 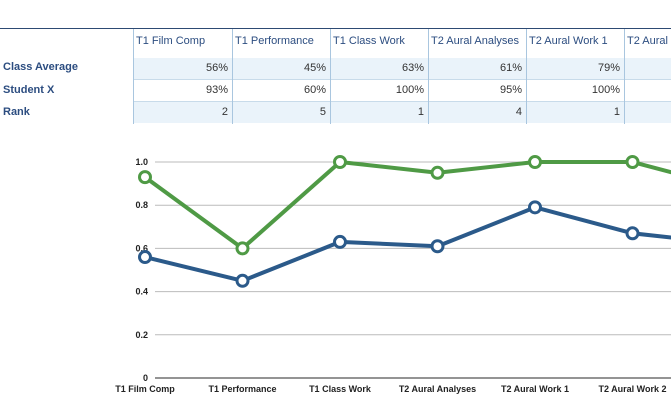 I want to click on table-cell: 4, so click(x=477, y=112).